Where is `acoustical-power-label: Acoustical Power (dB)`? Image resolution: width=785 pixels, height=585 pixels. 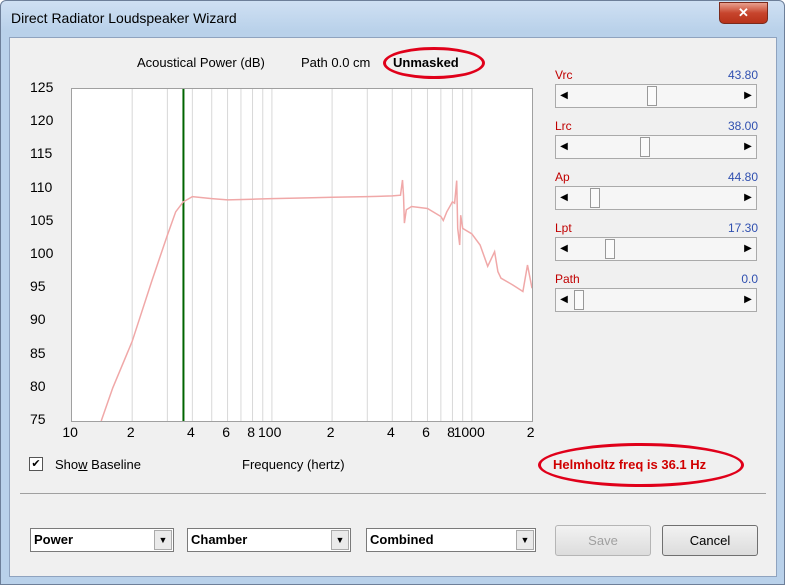
acoustical-power-label: Acoustical Power (dB) is located at coordinates (201, 62).